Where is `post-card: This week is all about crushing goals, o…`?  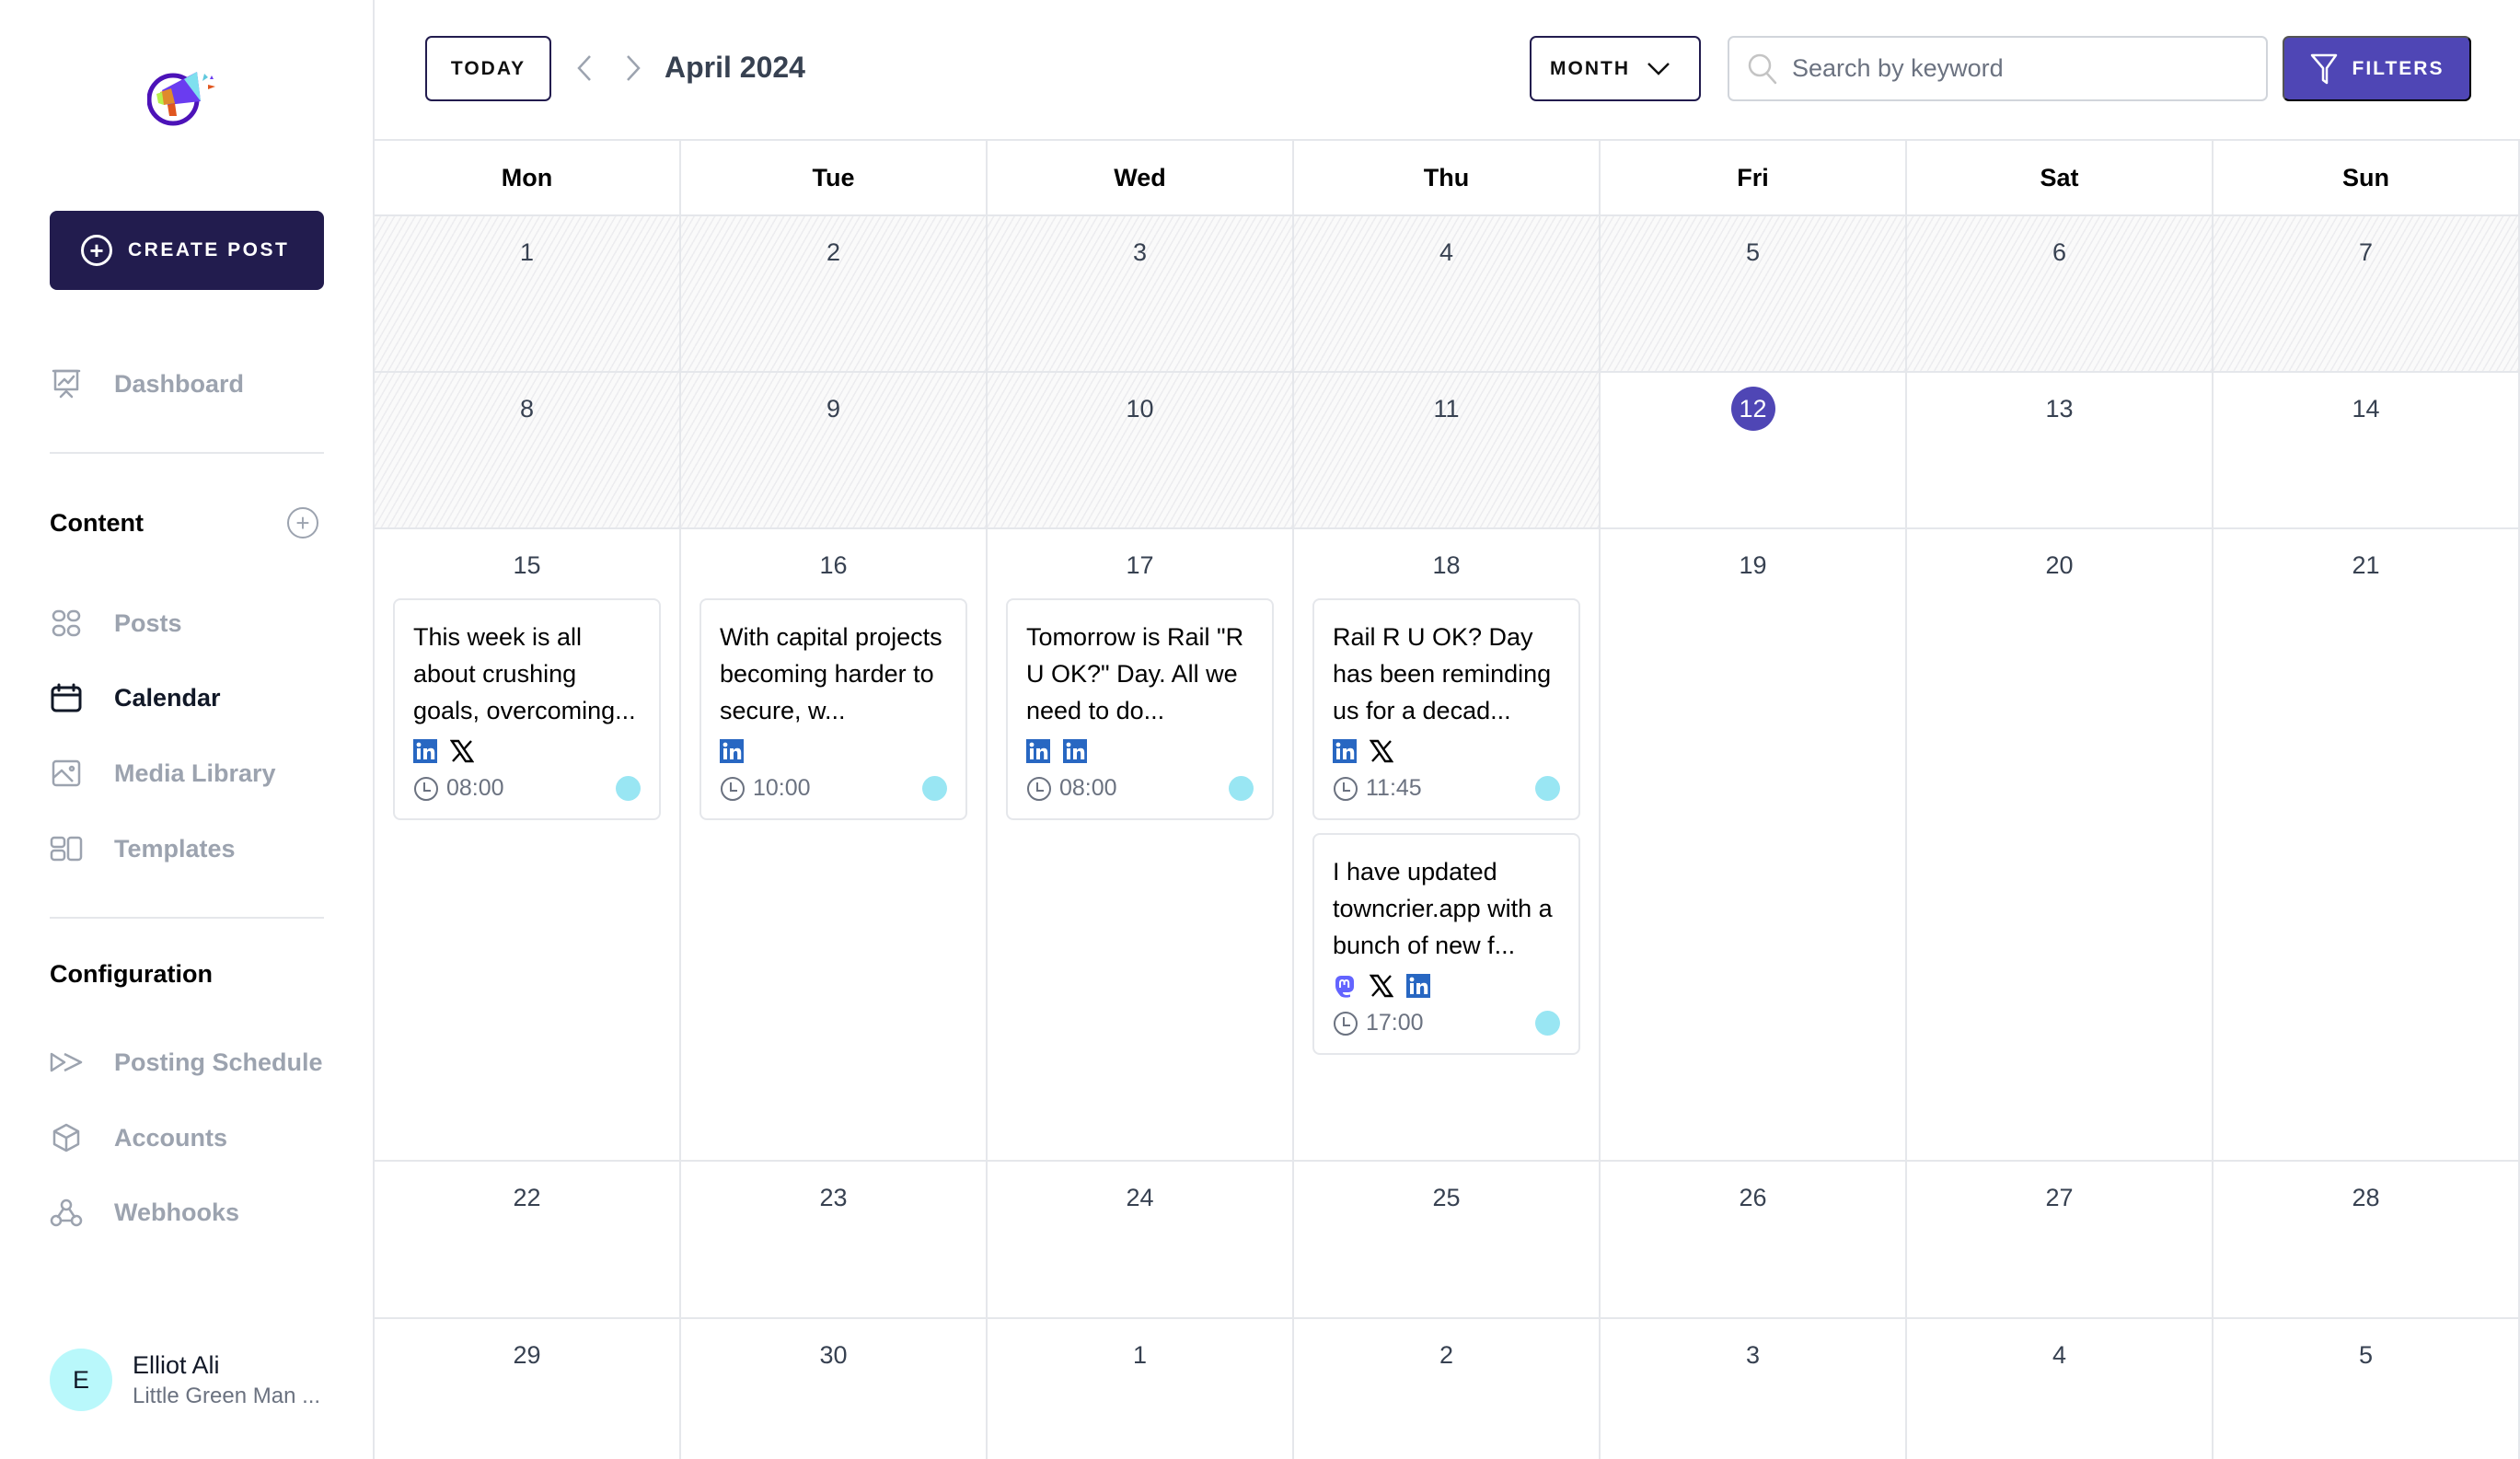
post-card: This week is all about crushing goals, o… is located at coordinates (527, 709).